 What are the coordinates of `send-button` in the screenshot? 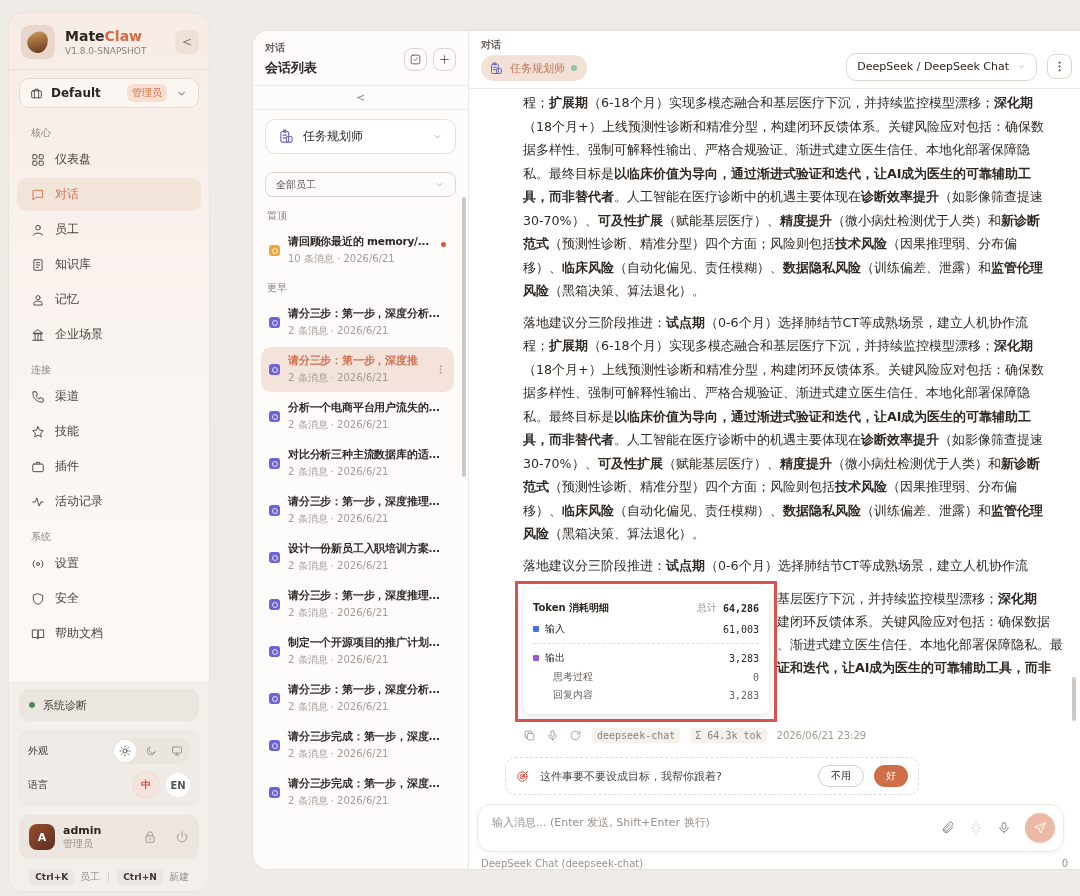 It's located at (1040, 828).